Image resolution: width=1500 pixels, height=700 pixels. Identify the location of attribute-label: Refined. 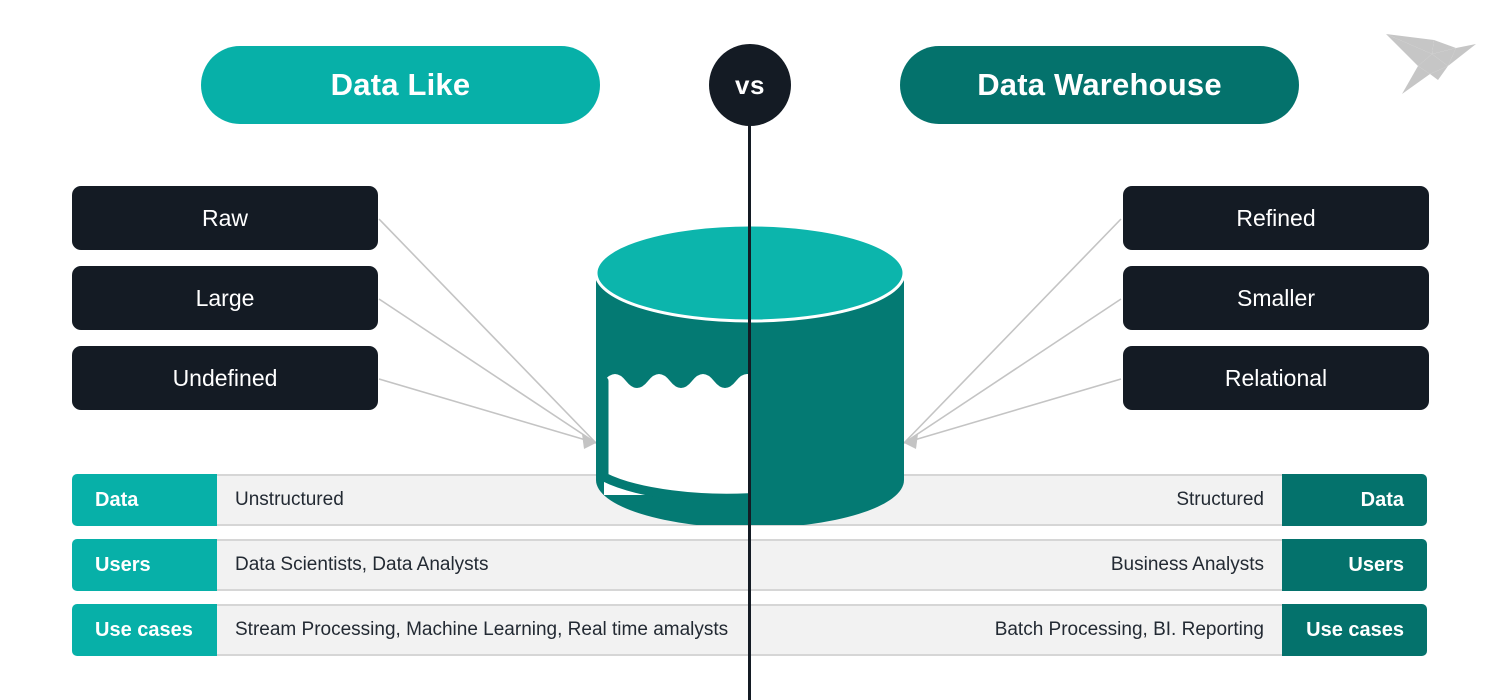
(1276, 217).